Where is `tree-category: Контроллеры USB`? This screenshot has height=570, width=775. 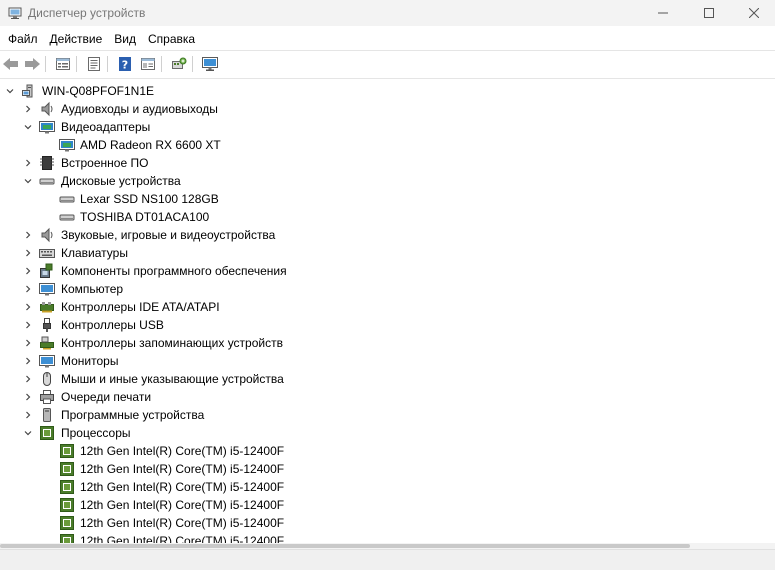
tree-category: Контроллеры USB is located at coordinates (387, 325).